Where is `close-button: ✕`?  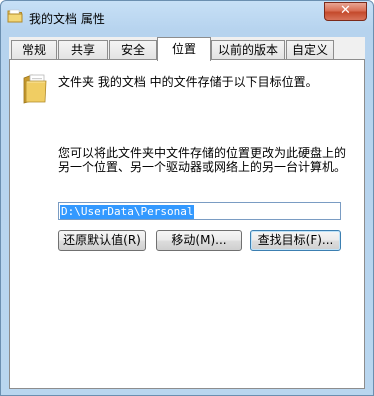
close-button: ✕ is located at coordinates (345, 11).